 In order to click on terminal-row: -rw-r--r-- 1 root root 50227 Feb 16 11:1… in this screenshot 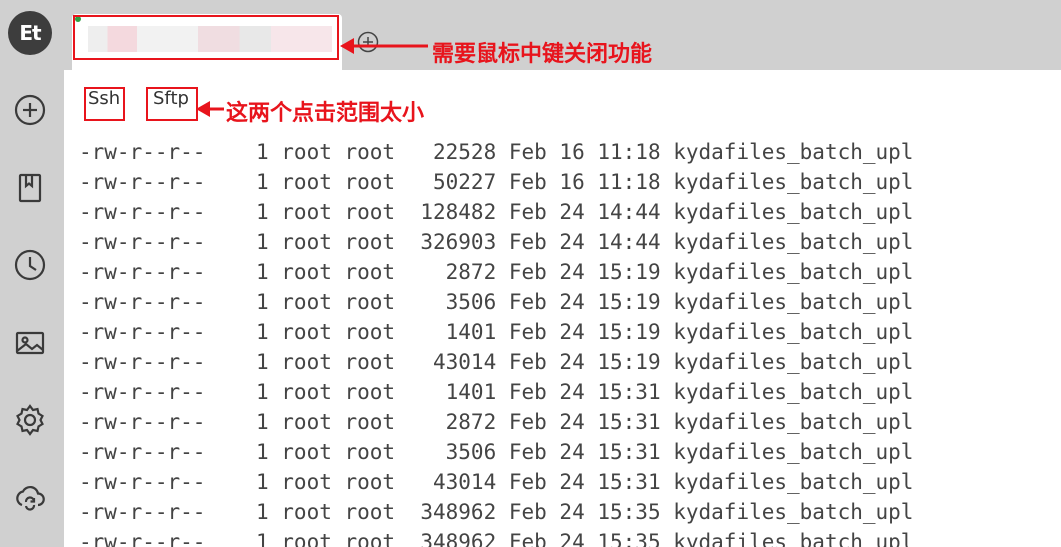, I will do `click(496, 182)`.